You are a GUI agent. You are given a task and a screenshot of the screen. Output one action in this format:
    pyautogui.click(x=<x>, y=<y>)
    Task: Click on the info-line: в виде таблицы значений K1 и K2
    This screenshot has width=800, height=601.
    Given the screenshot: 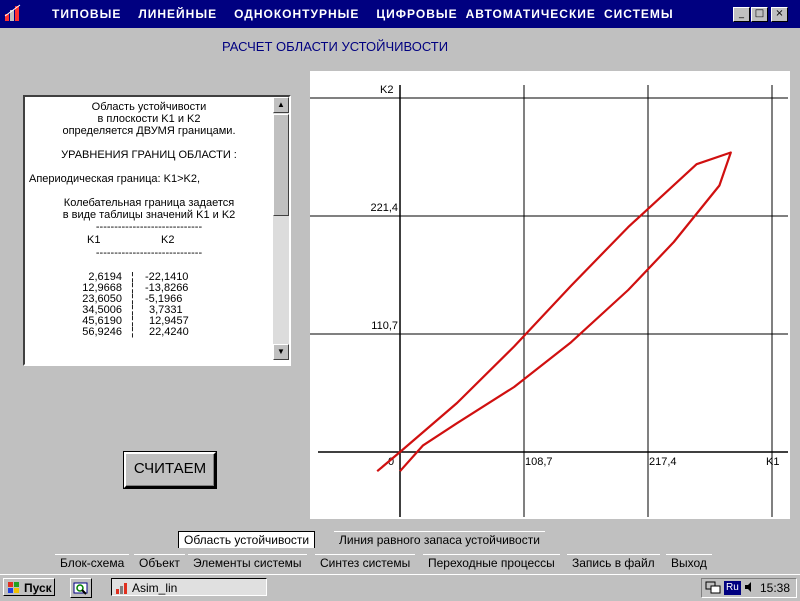 What is the action you would take?
    pyautogui.click(x=149, y=215)
    